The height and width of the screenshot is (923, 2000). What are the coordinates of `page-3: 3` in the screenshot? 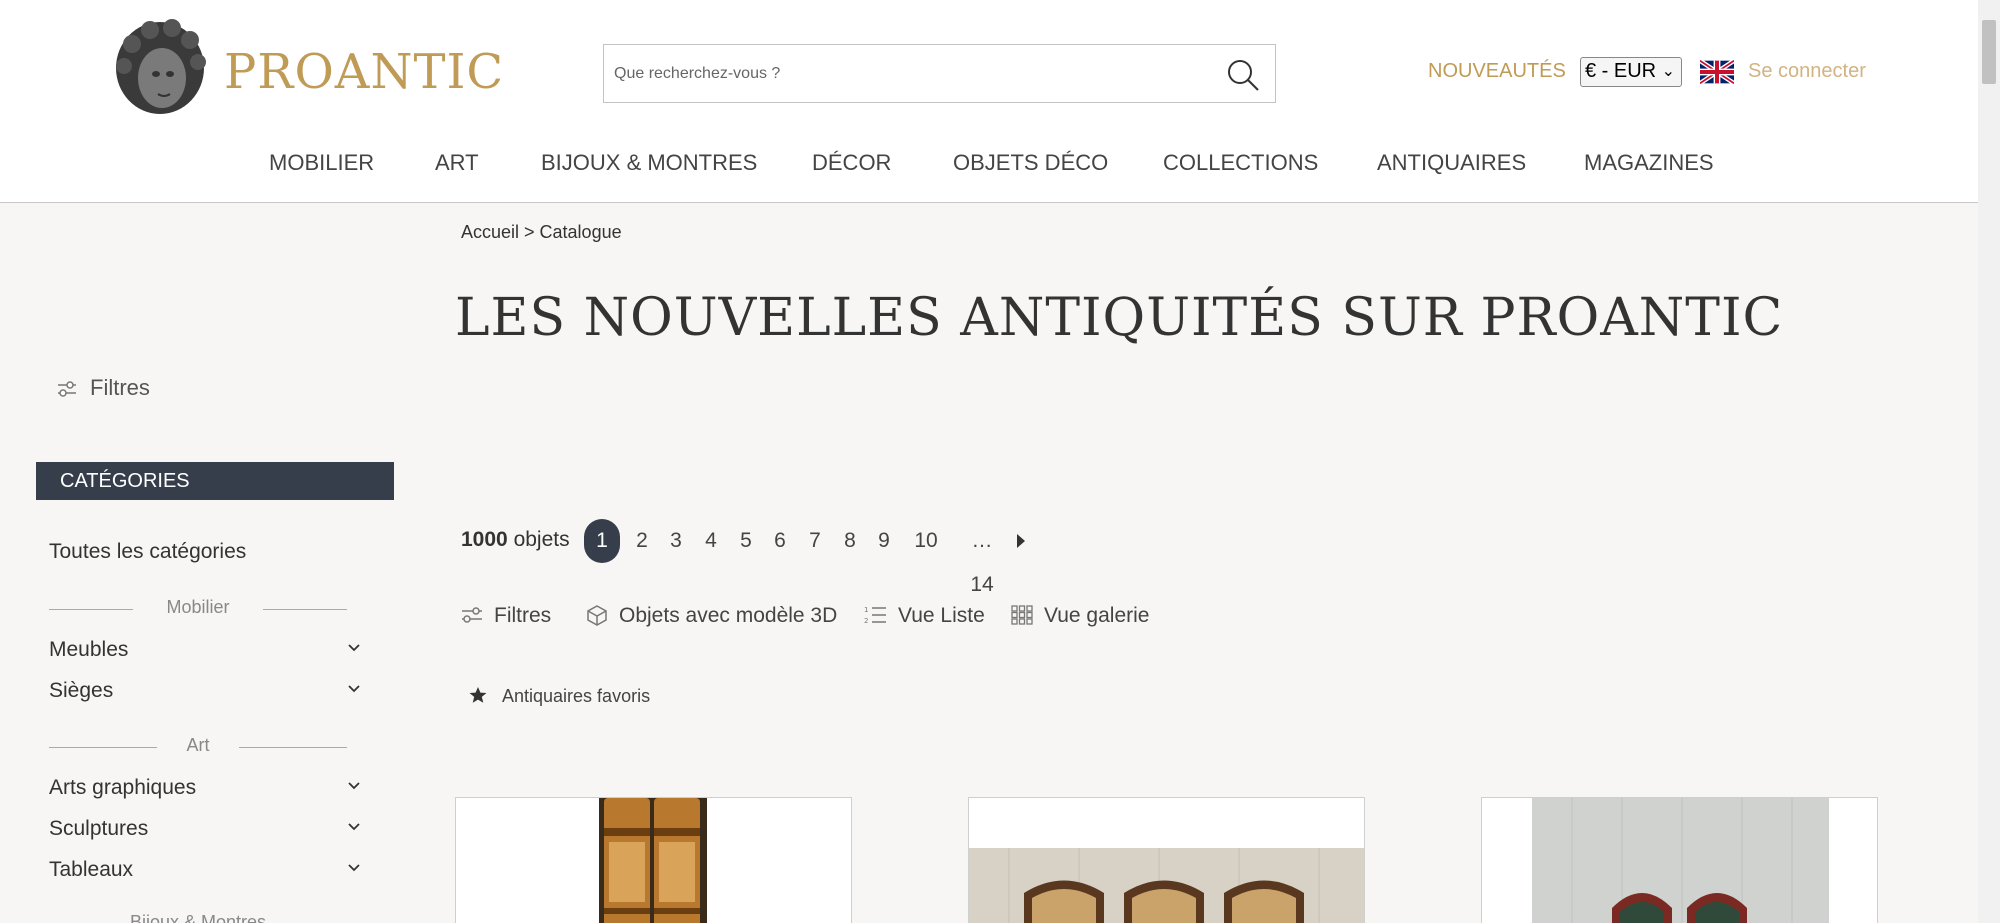 It's located at (676, 541).